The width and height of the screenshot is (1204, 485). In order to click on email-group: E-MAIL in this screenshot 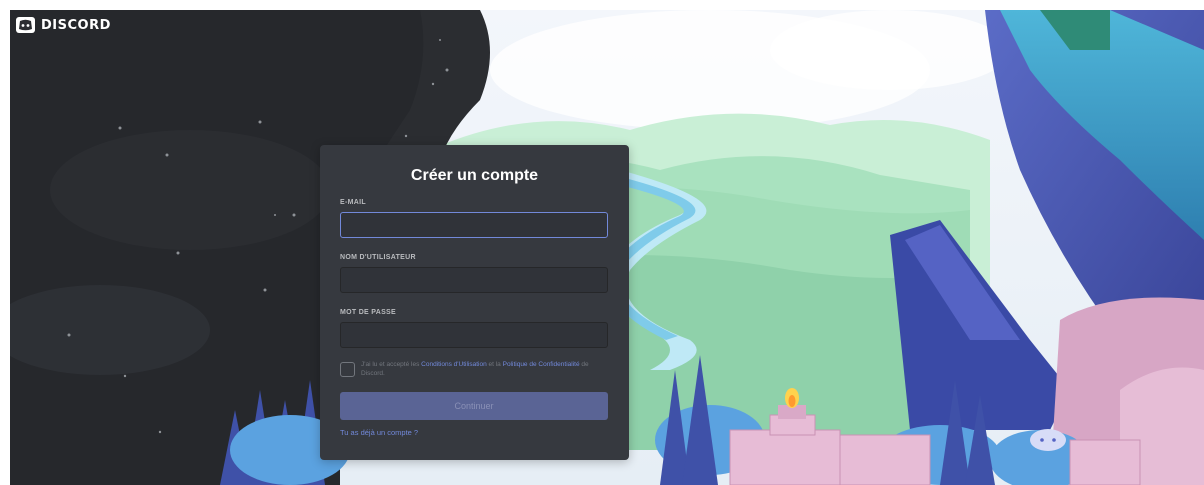, I will do `click(474, 218)`.